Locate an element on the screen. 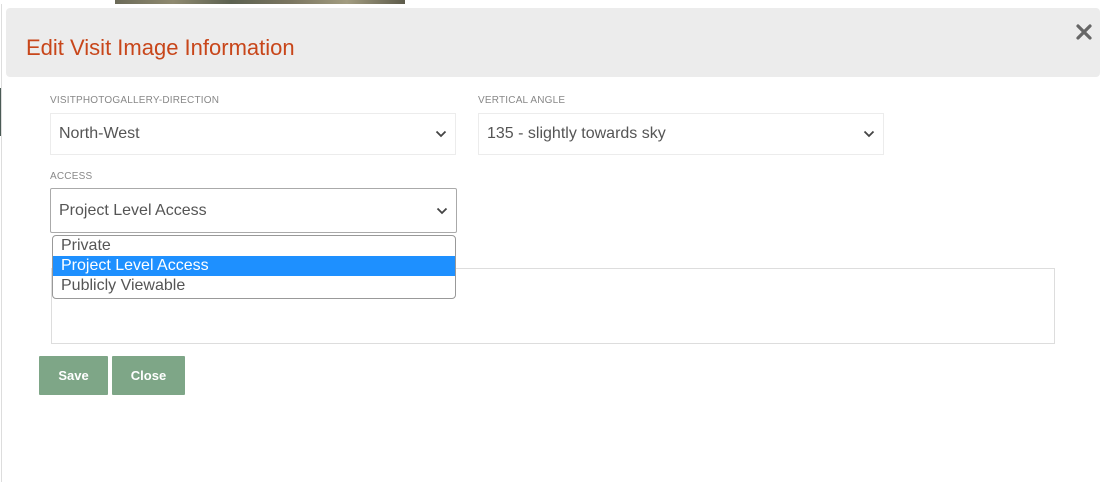 The height and width of the screenshot is (482, 1103). access-label: ACCESS is located at coordinates (71, 176).